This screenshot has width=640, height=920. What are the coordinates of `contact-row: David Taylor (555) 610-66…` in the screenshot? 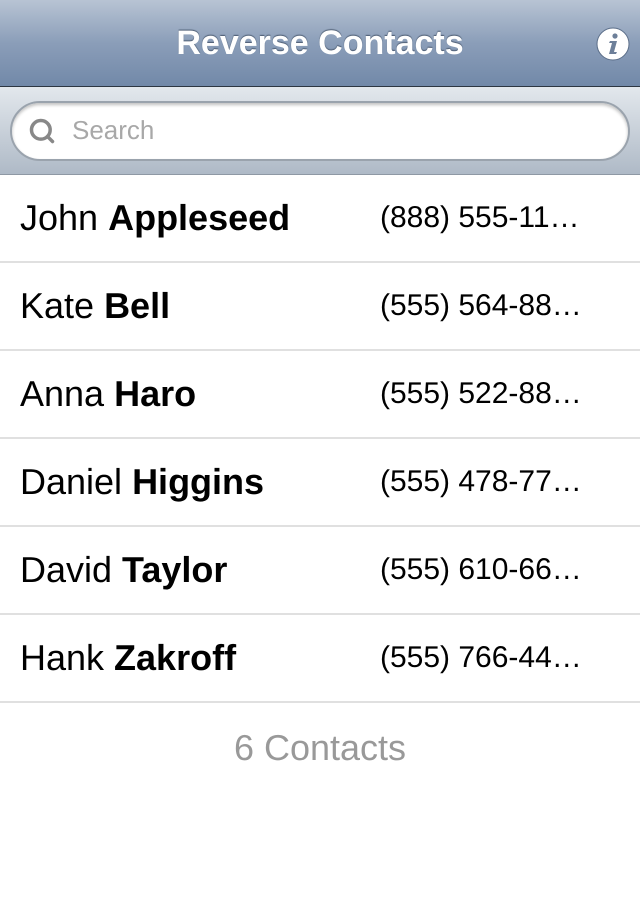 It's located at (320, 571).